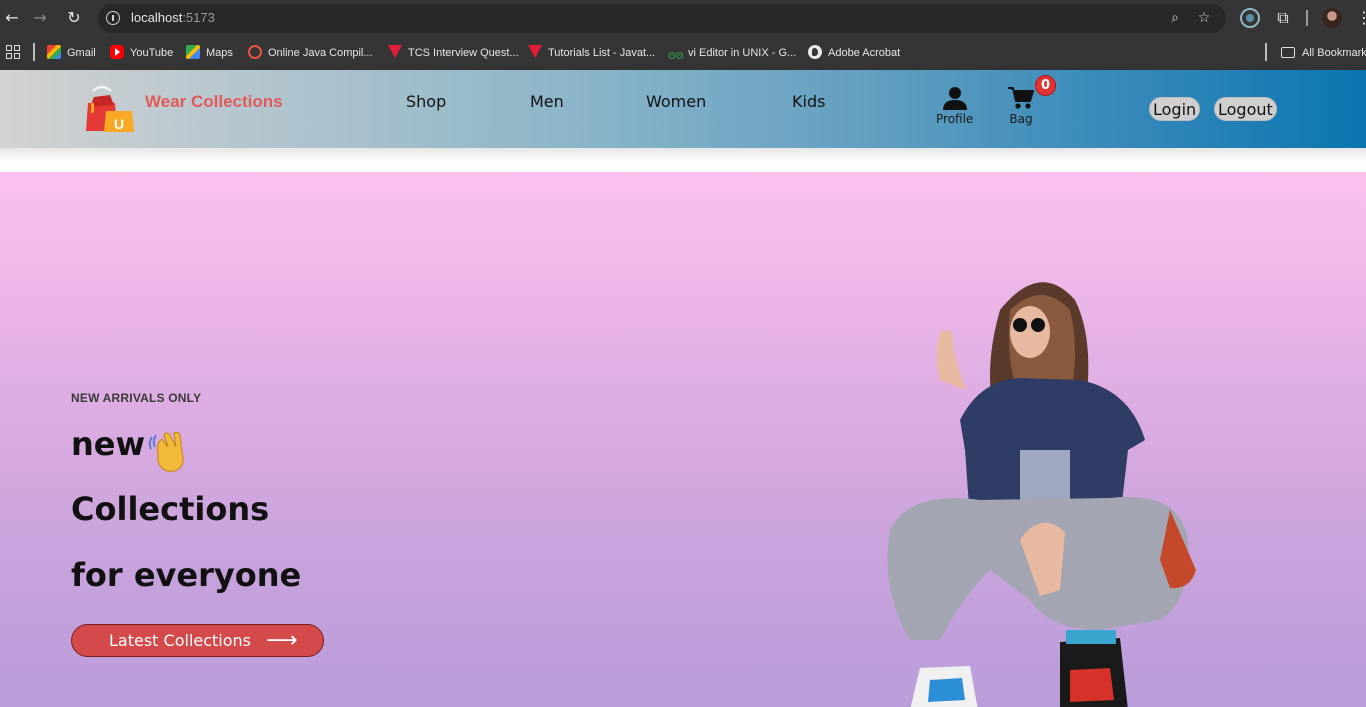 The height and width of the screenshot is (707, 1366). I want to click on brand-name: Wear Collections, so click(214, 102).